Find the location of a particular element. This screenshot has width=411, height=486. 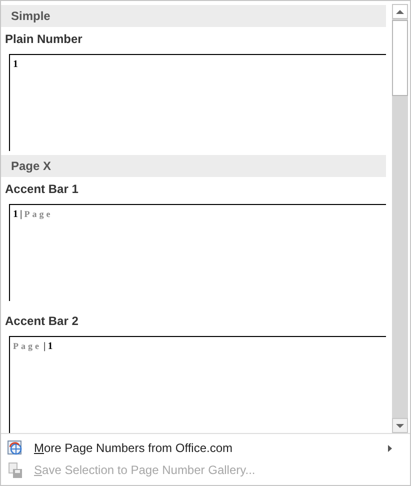

down-arrow-icon is located at coordinates (400, 426).